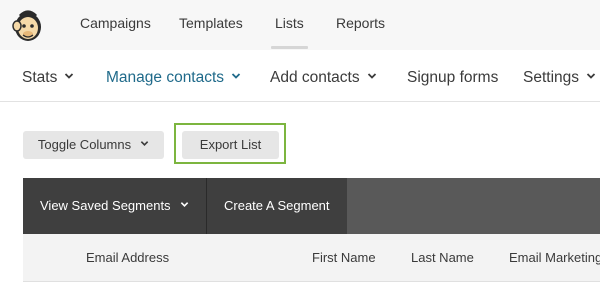 The height and width of the screenshot is (282, 600). I want to click on nav-campaigns: Campaigns, so click(115, 23).